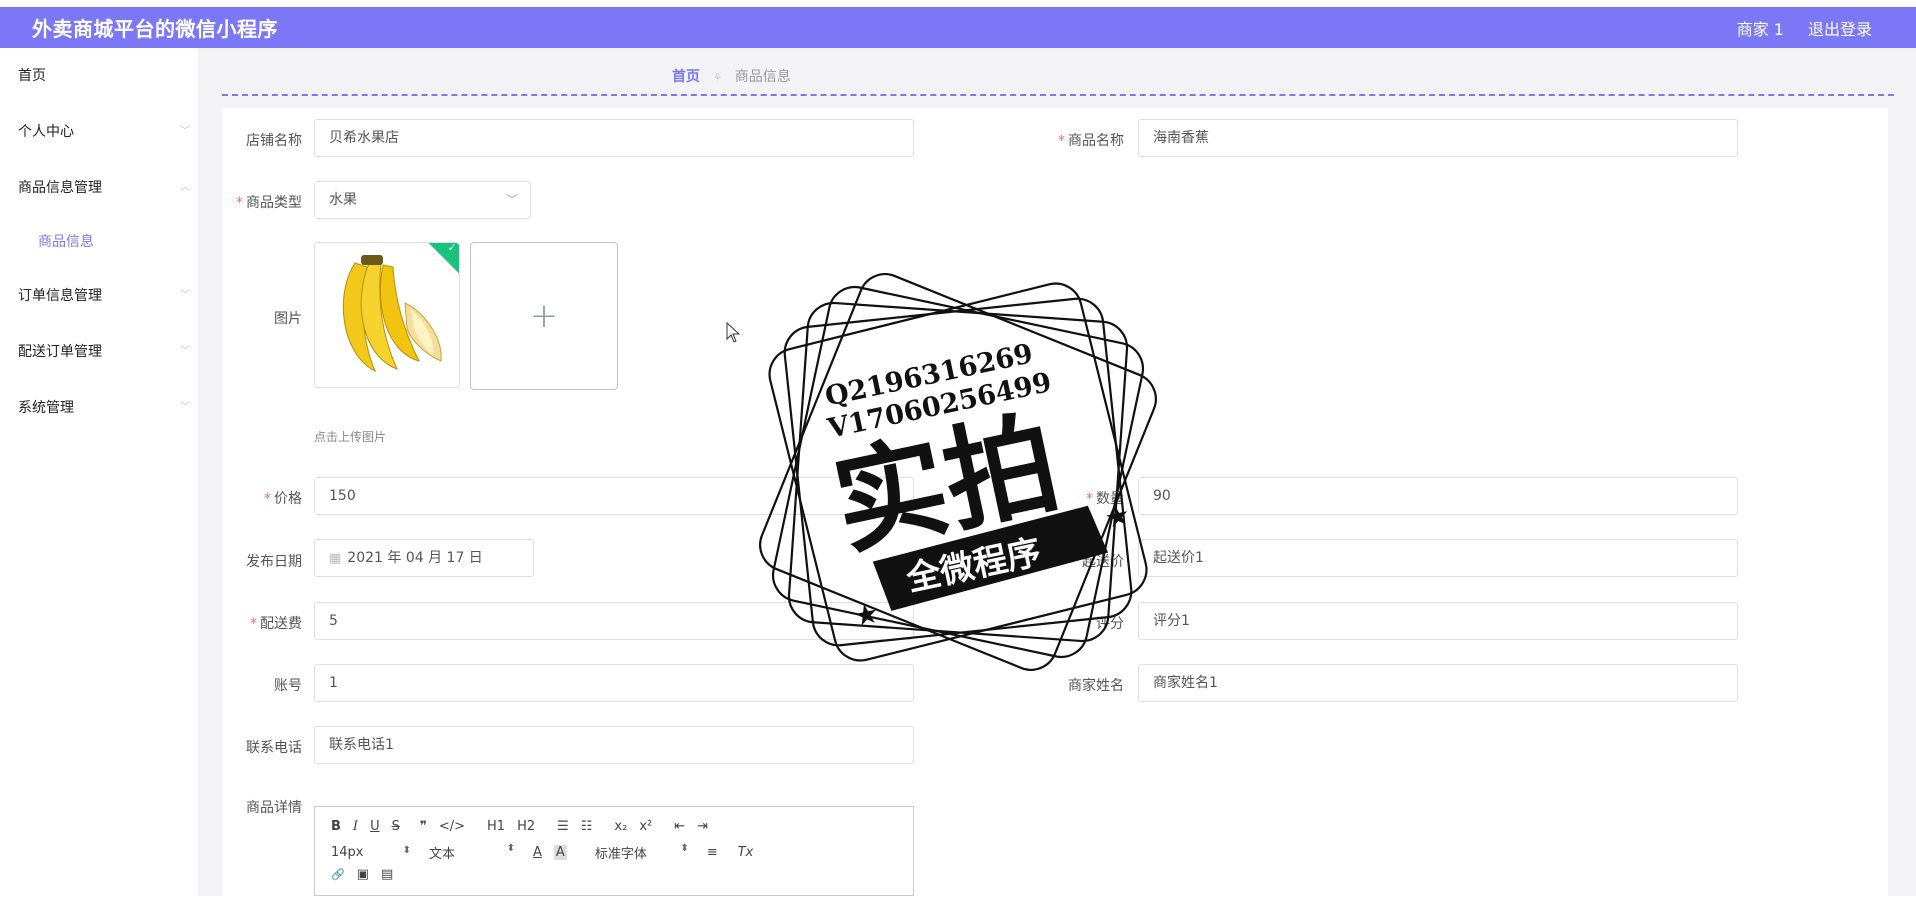 The height and width of the screenshot is (908, 1916). Describe the element at coordinates (347, 852) in the screenshot. I see `font-size-value: 14px` at that location.